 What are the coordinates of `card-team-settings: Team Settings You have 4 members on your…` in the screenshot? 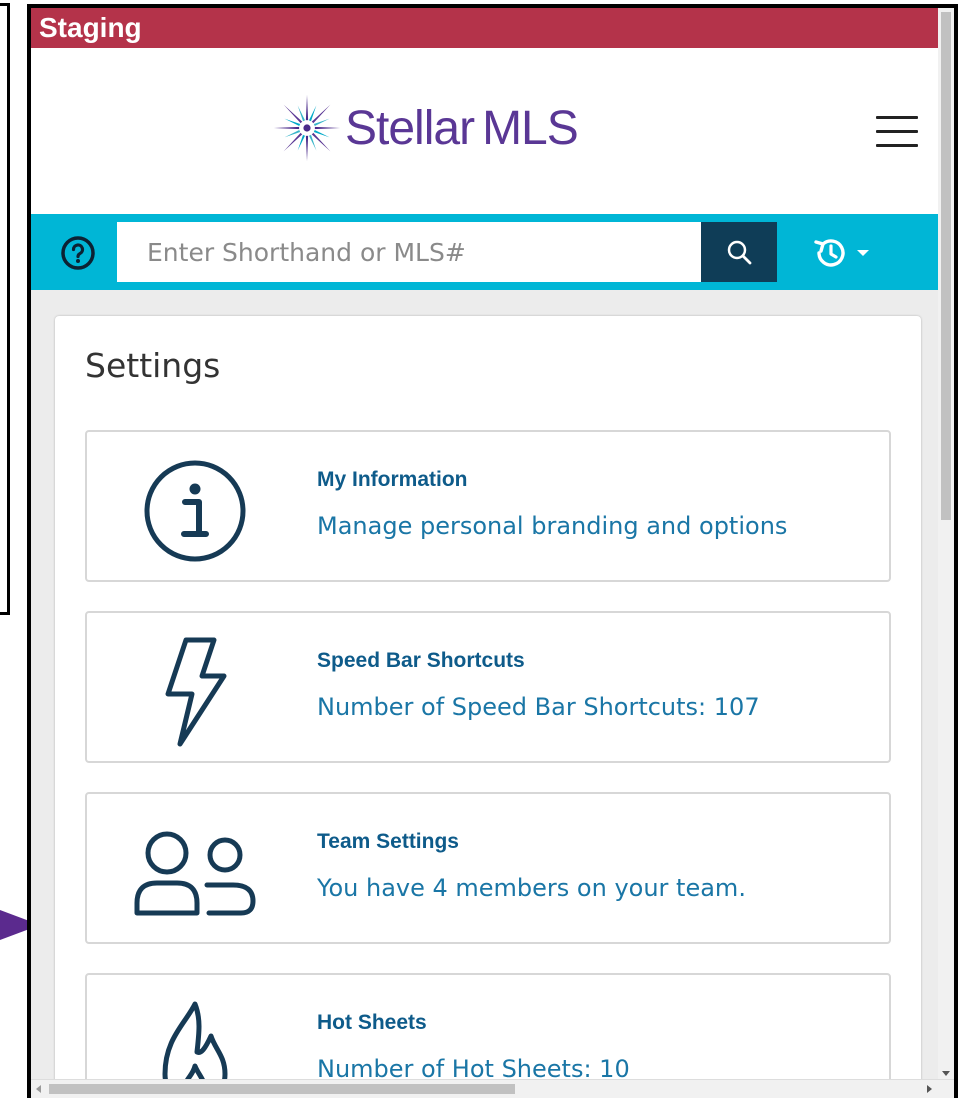 It's located at (488, 868).